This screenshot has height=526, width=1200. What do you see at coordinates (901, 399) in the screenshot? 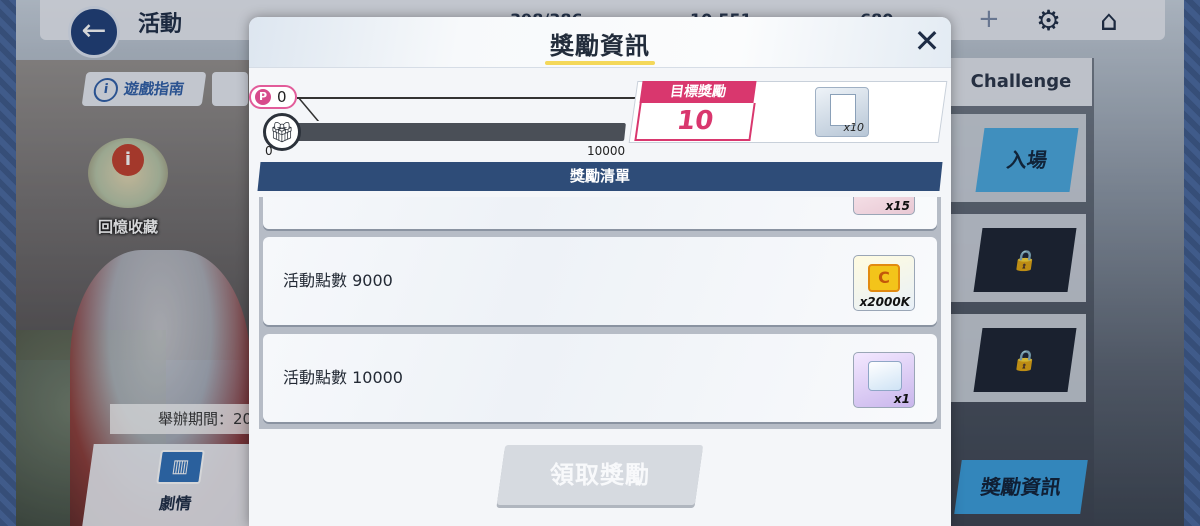
I see `reward-item-count: x1` at bounding box center [901, 399].